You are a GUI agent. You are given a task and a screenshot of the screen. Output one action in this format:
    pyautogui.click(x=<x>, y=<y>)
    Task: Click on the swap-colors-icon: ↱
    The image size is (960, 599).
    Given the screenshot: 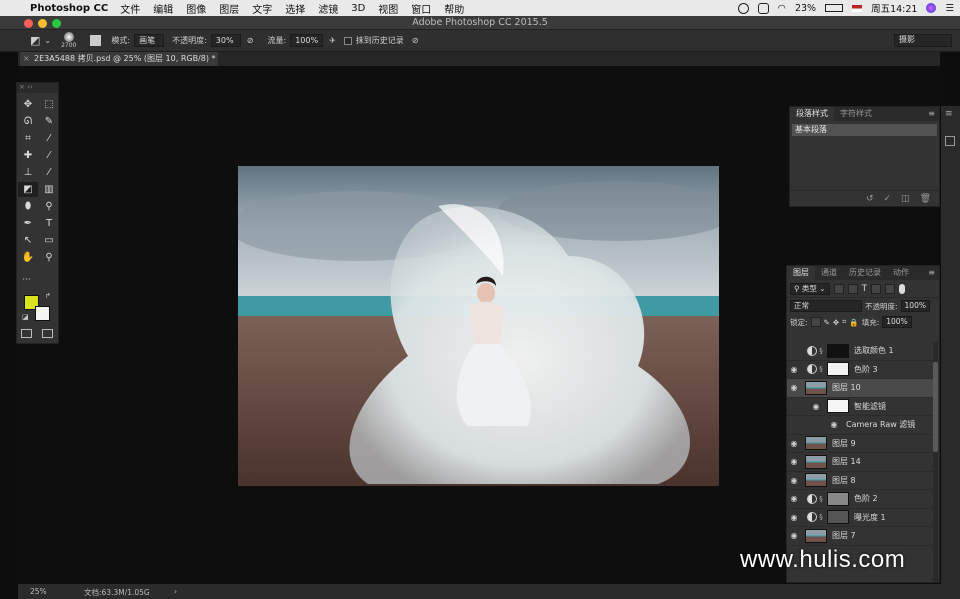 What is the action you would take?
    pyautogui.click(x=48, y=296)
    